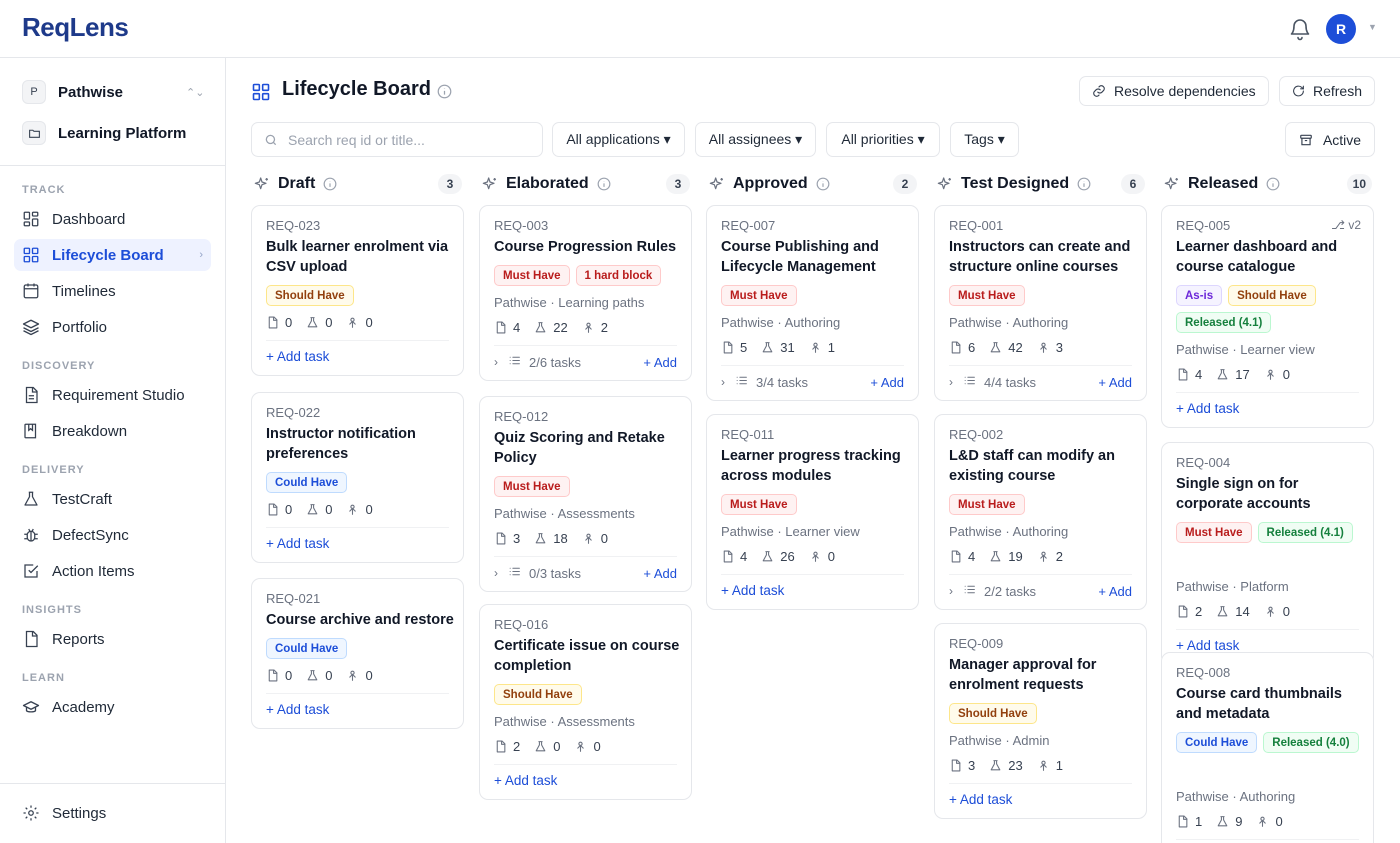 The height and width of the screenshot is (843, 1400). I want to click on card-title: Learner dashboard and course catalogue, so click(1270, 257).